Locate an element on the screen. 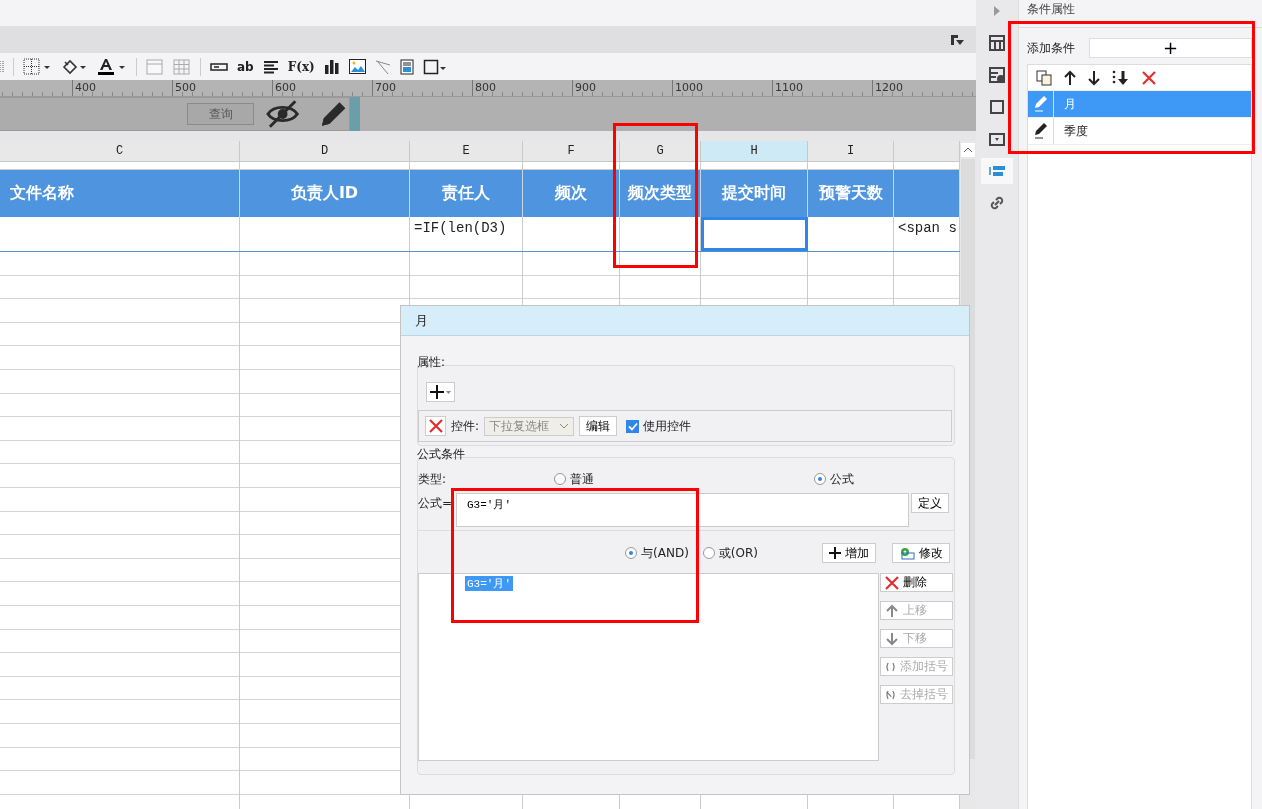 This screenshot has height=809, width=1262. header-cell: 文件名称 is located at coordinates (120, 193).